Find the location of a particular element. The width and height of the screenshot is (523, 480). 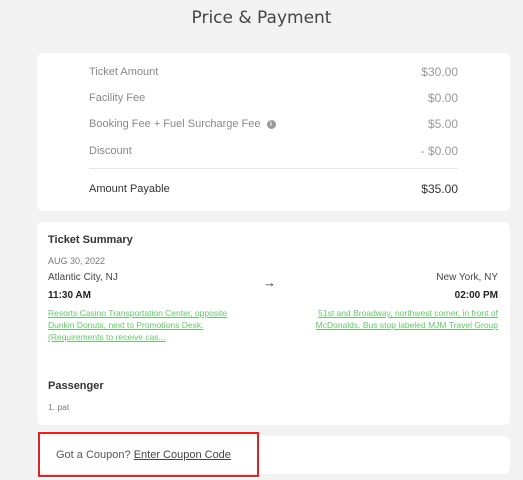

booking-fee-label: Booking Fee + Fuel Surcharge Fee is located at coordinates (175, 124).